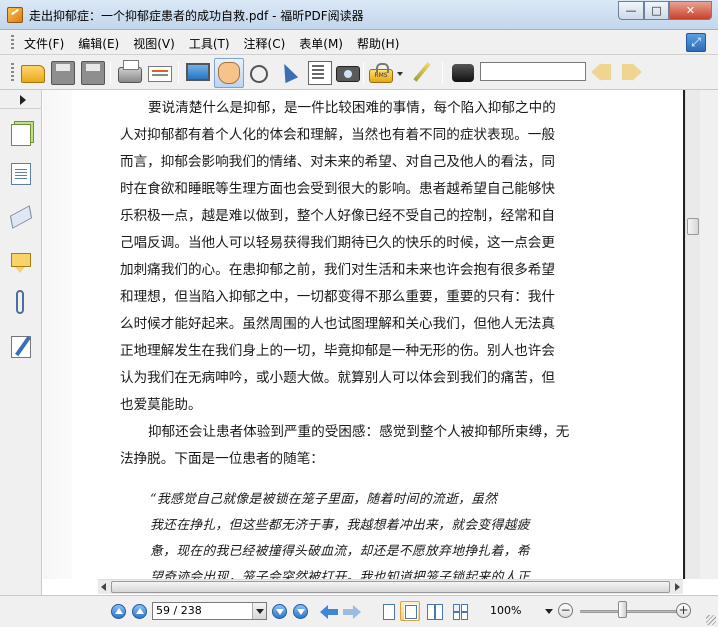  I want to click on zoom-dropdown-icon, so click(549, 611).